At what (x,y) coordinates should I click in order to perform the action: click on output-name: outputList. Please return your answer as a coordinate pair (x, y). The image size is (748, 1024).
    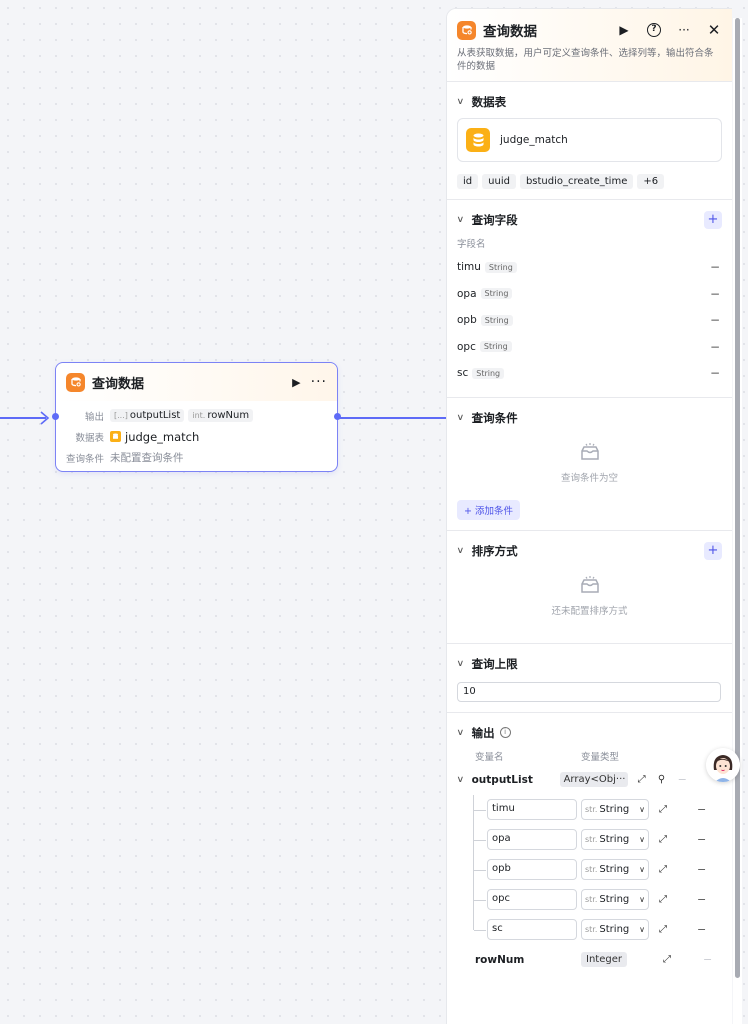
    Looking at the image, I should click on (502, 779).